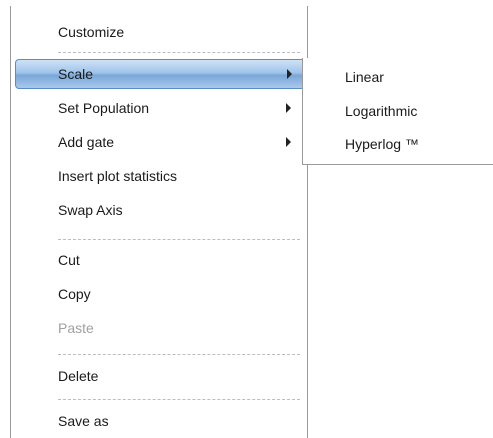 The height and width of the screenshot is (438, 493). Describe the element at coordinates (74, 294) in the screenshot. I see `menu-item-label: Copy` at that location.